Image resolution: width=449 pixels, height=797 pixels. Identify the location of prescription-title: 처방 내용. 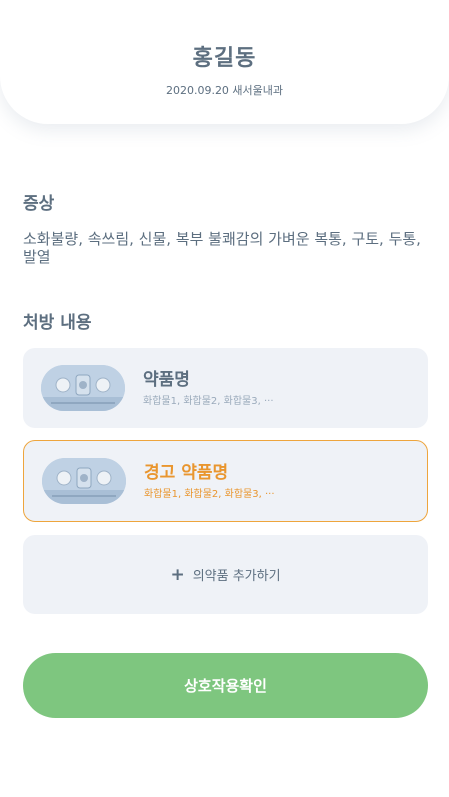
(57, 323).